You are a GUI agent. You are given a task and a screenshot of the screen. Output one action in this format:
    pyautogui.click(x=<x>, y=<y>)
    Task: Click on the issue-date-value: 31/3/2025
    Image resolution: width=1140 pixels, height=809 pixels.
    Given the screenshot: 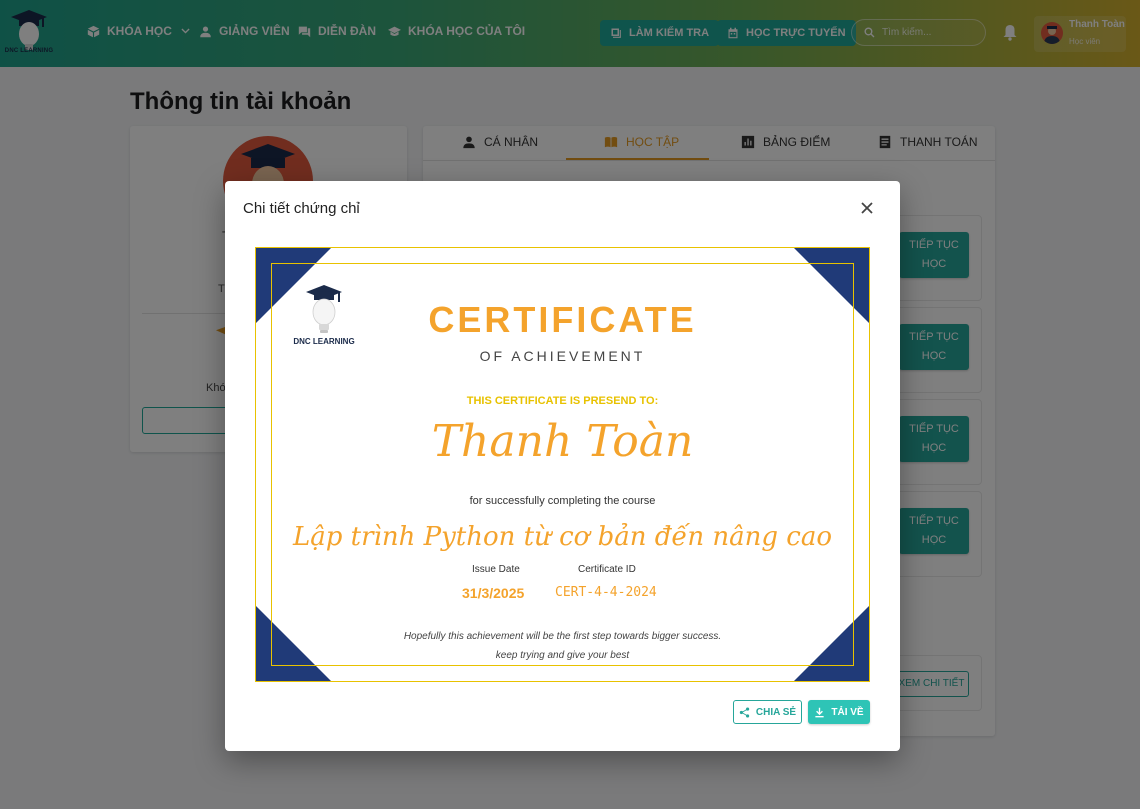 What is the action you would take?
    pyautogui.click(x=493, y=593)
    